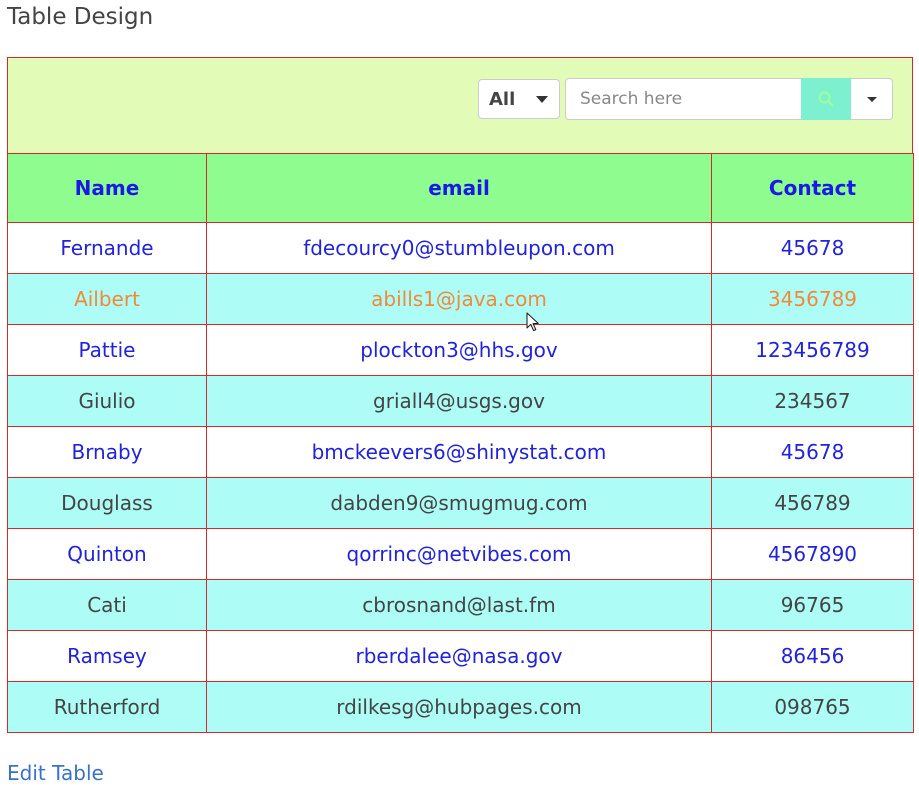 Image resolution: width=919 pixels, height=791 pixels. I want to click on cell-contact: 098765, so click(812, 707).